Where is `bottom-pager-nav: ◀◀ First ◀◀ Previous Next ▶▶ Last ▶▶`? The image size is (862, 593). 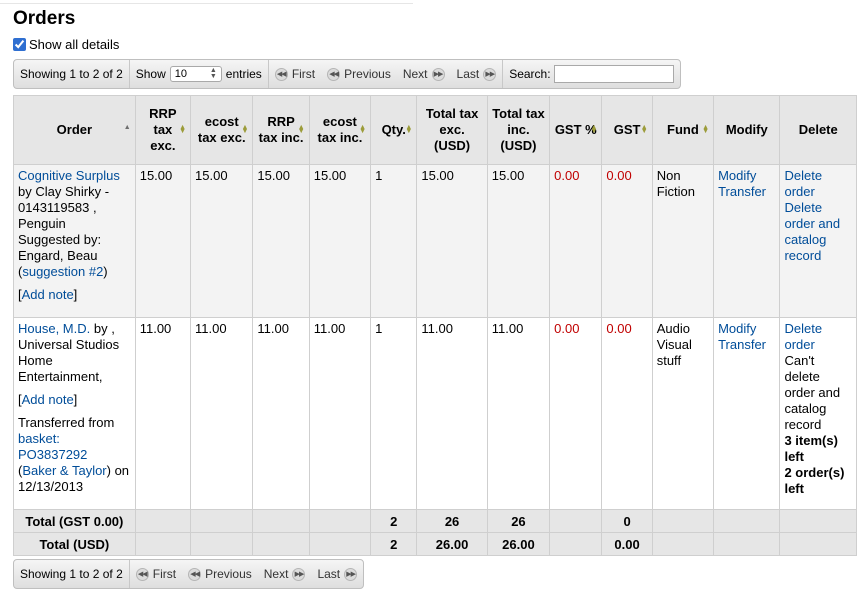 bottom-pager-nav: ◀◀ First ◀◀ Previous Next ▶▶ Last ▶▶ is located at coordinates (246, 574).